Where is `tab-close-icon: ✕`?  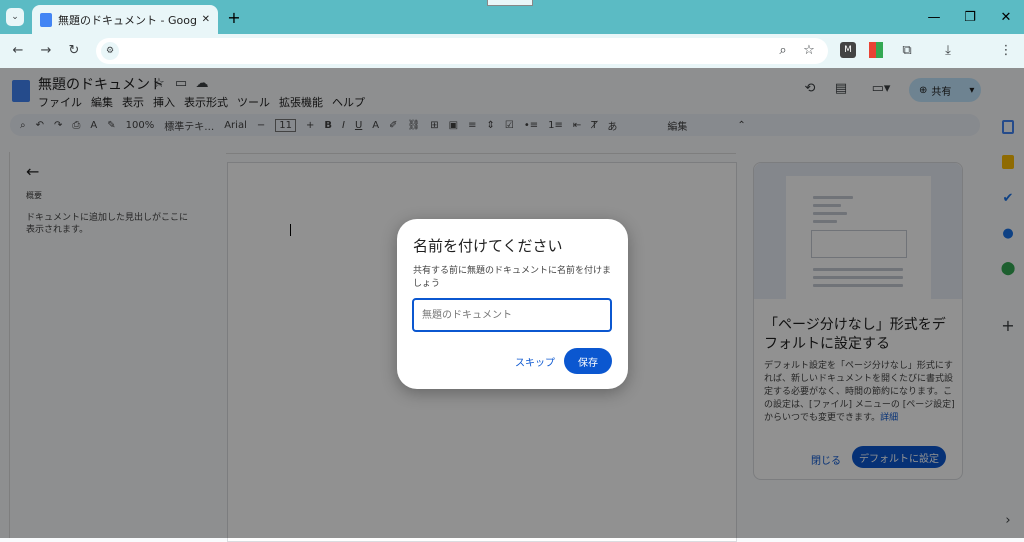
tab-close-icon: ✕ is located at coordinates (206, 19).